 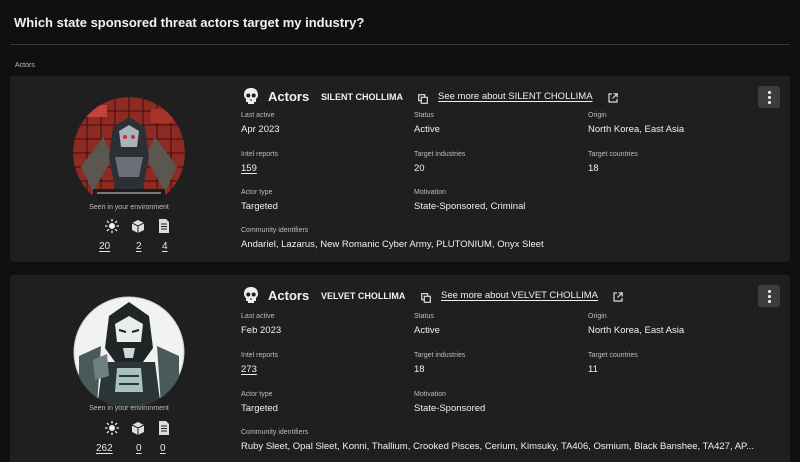 What do you see at coordinates (163, 448) in the screenshot?
I see `reports-count-link: 0` at bounding box center [163, 448].